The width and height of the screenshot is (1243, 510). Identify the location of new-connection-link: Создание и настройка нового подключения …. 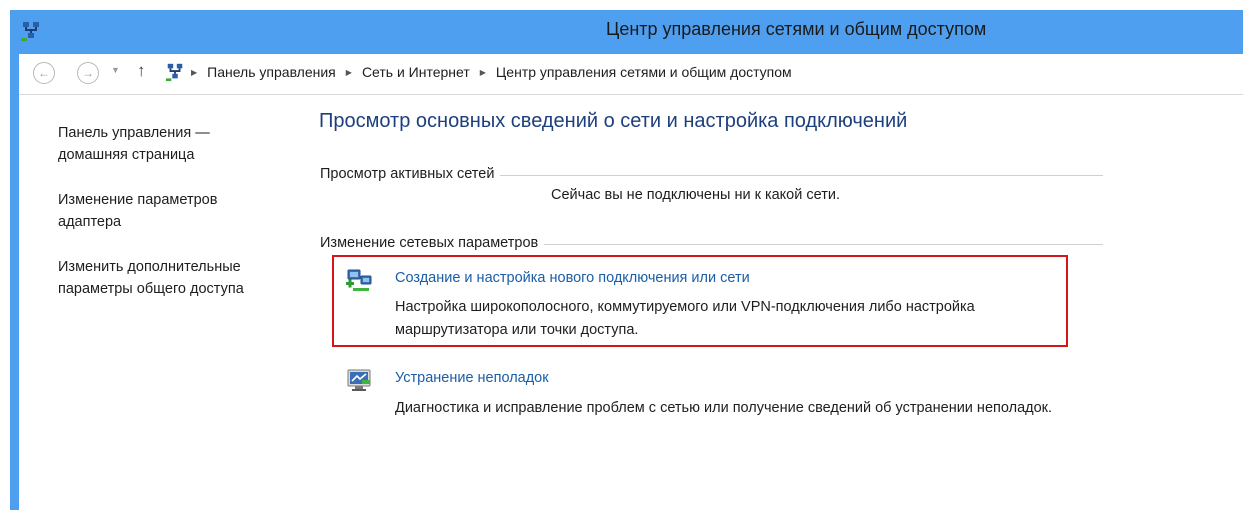
(572, 278).